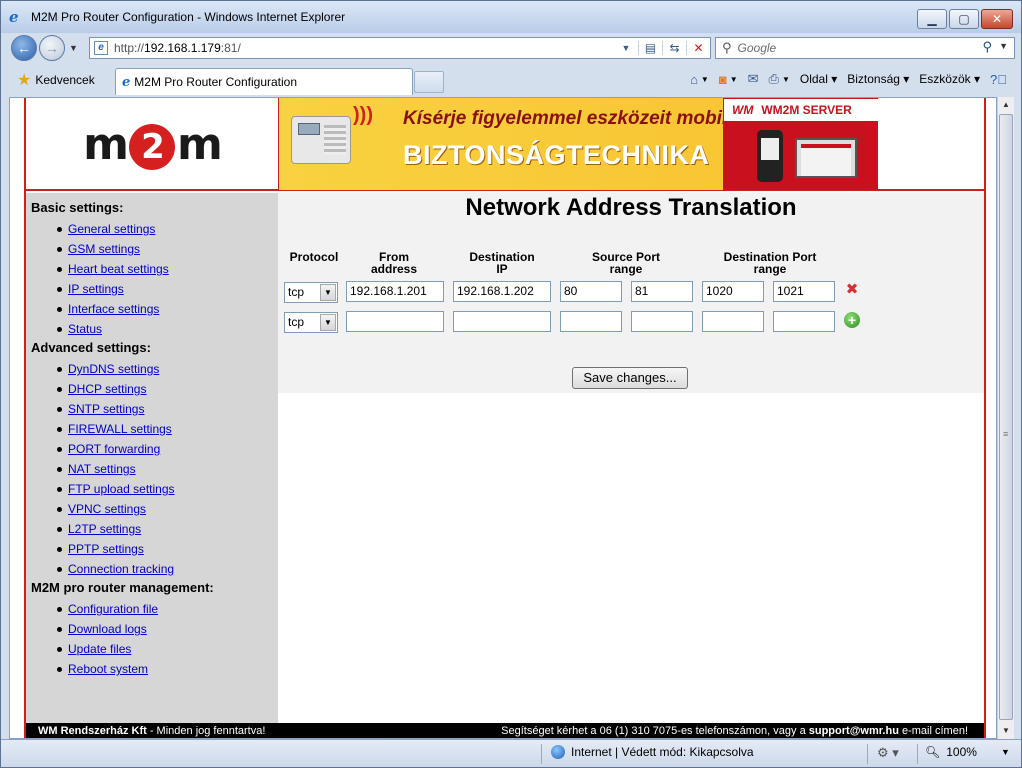  What do you see at coordinates (786, 79) in the screenshot?
I see `print-dropdown-icon: ▼` at bounding box center [786, 79].